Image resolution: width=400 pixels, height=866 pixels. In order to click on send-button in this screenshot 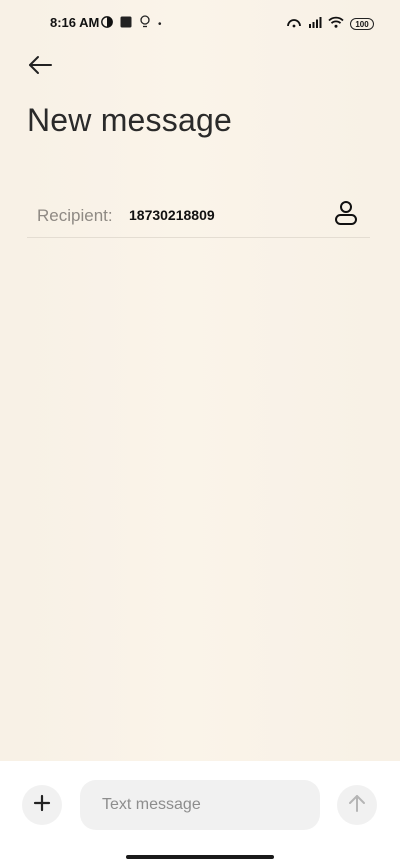, I will do `click(357, 805)`.